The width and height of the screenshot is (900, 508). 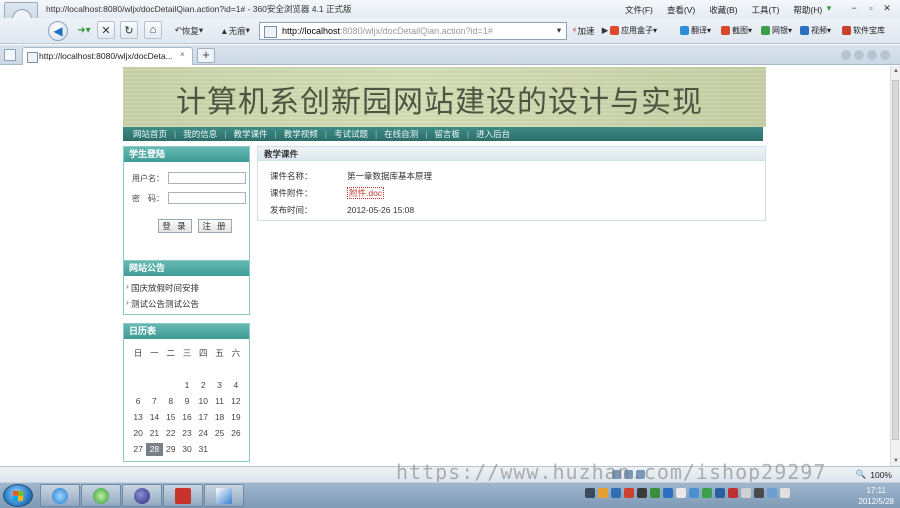 I want to click on calendar-day: 16, so click(x=187, y=417).